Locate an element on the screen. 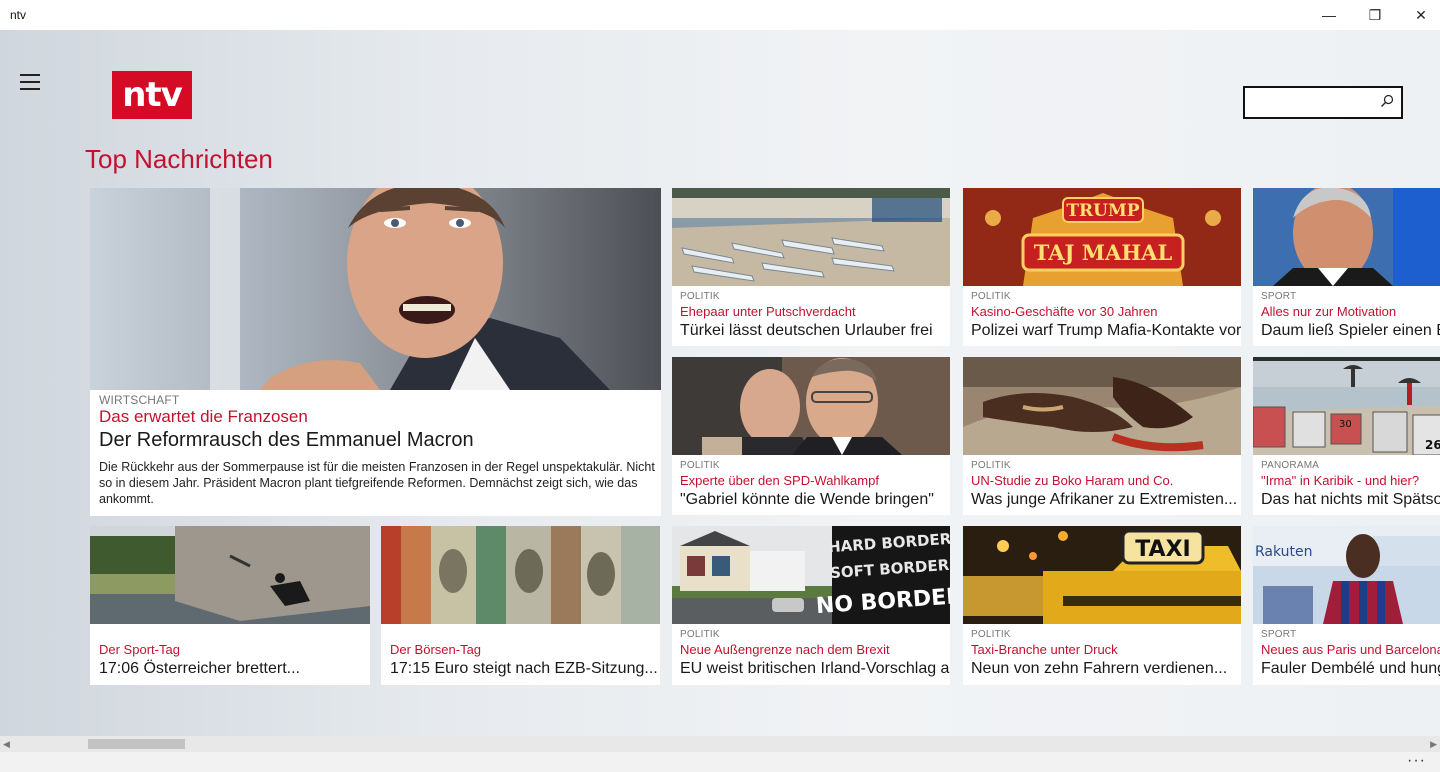  article-category: WIRTSCHAFT is located at coordinates (139, 400).